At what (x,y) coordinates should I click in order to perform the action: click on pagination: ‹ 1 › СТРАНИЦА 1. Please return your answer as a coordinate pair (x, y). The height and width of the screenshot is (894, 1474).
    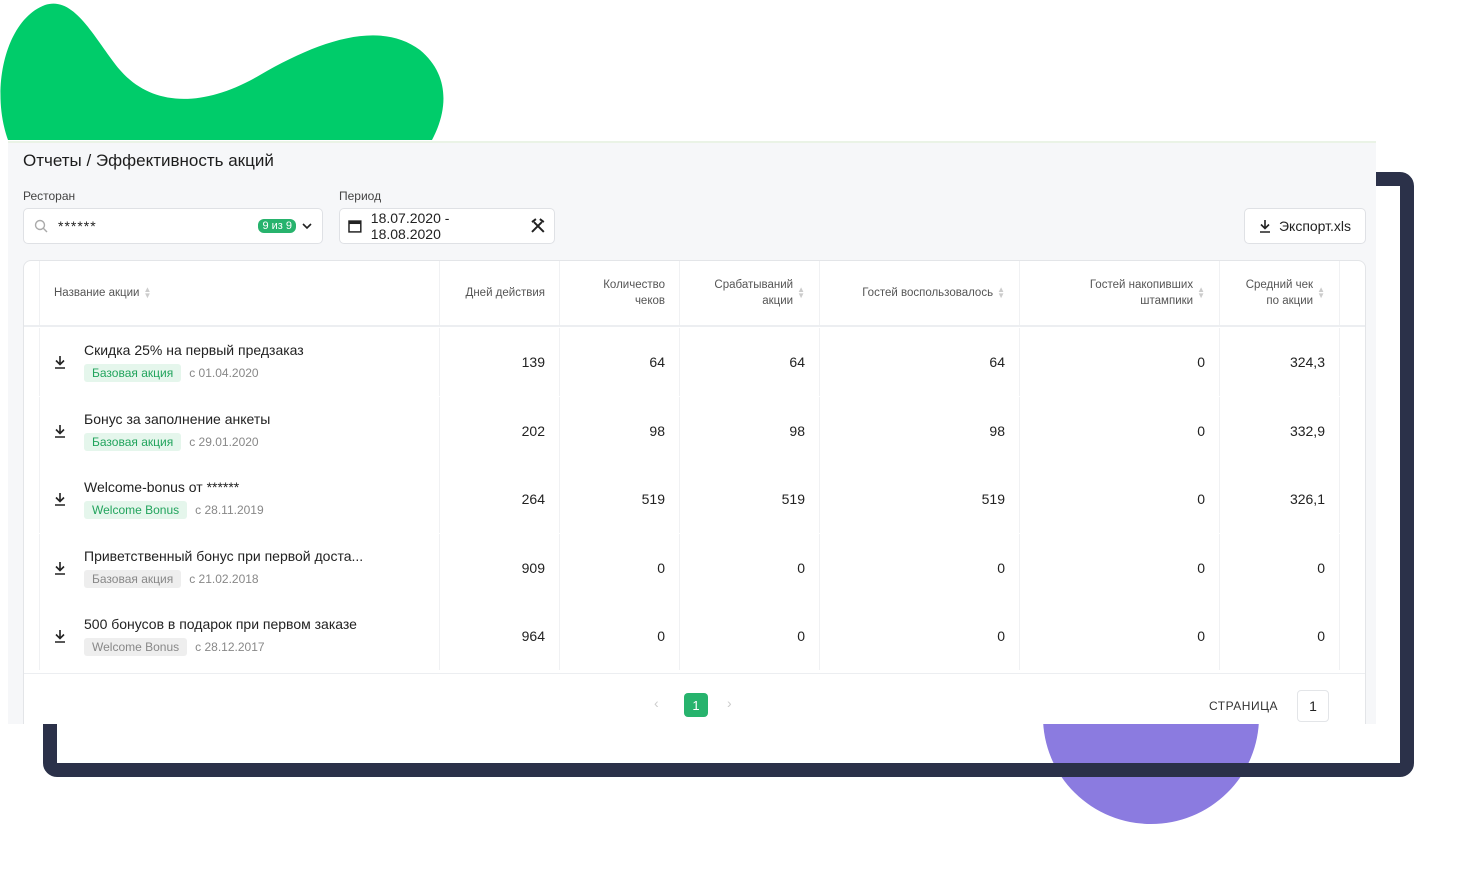
    Looking at the image, I should click on (694, 698).